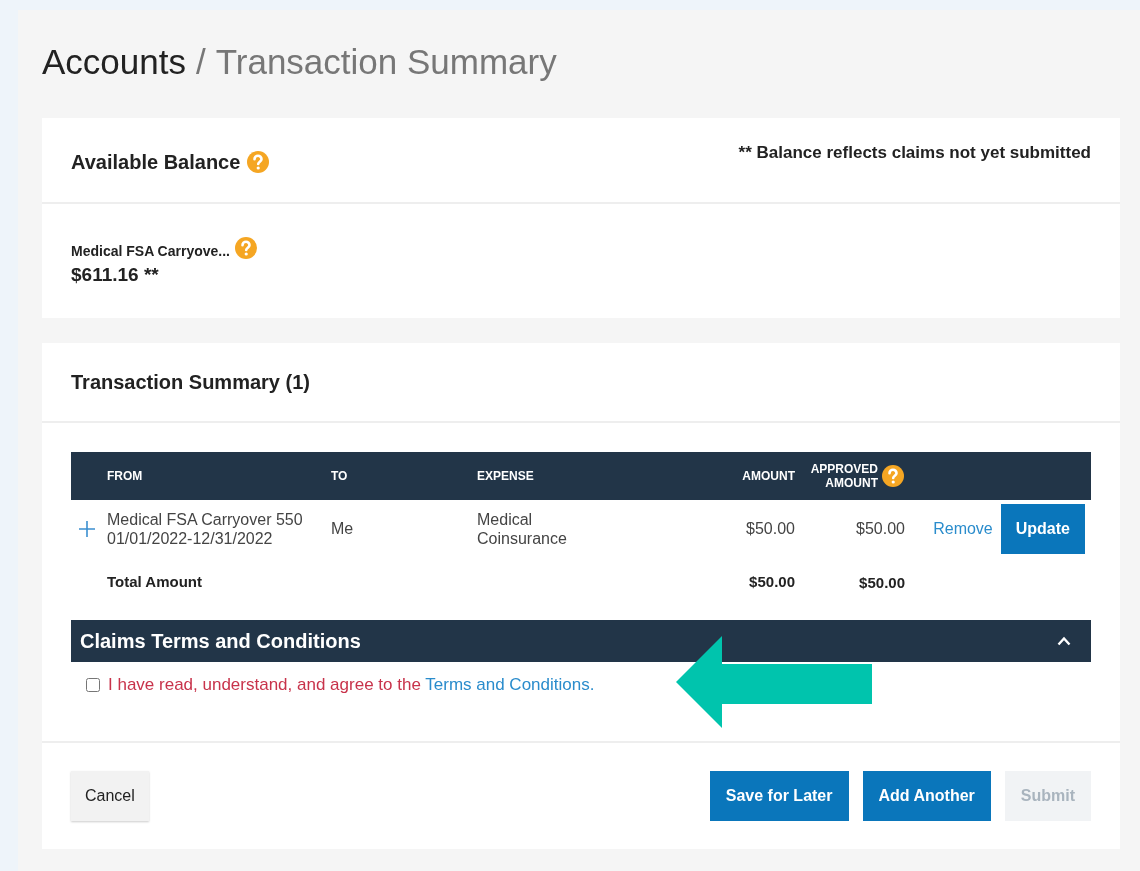 This screenshot has height=871, width=1140. Describe the element at coordinates (351, 685) in the screenshot. I see `agreement-text: I have read, understand, and agree to the Terms and Conditions.` at that location.